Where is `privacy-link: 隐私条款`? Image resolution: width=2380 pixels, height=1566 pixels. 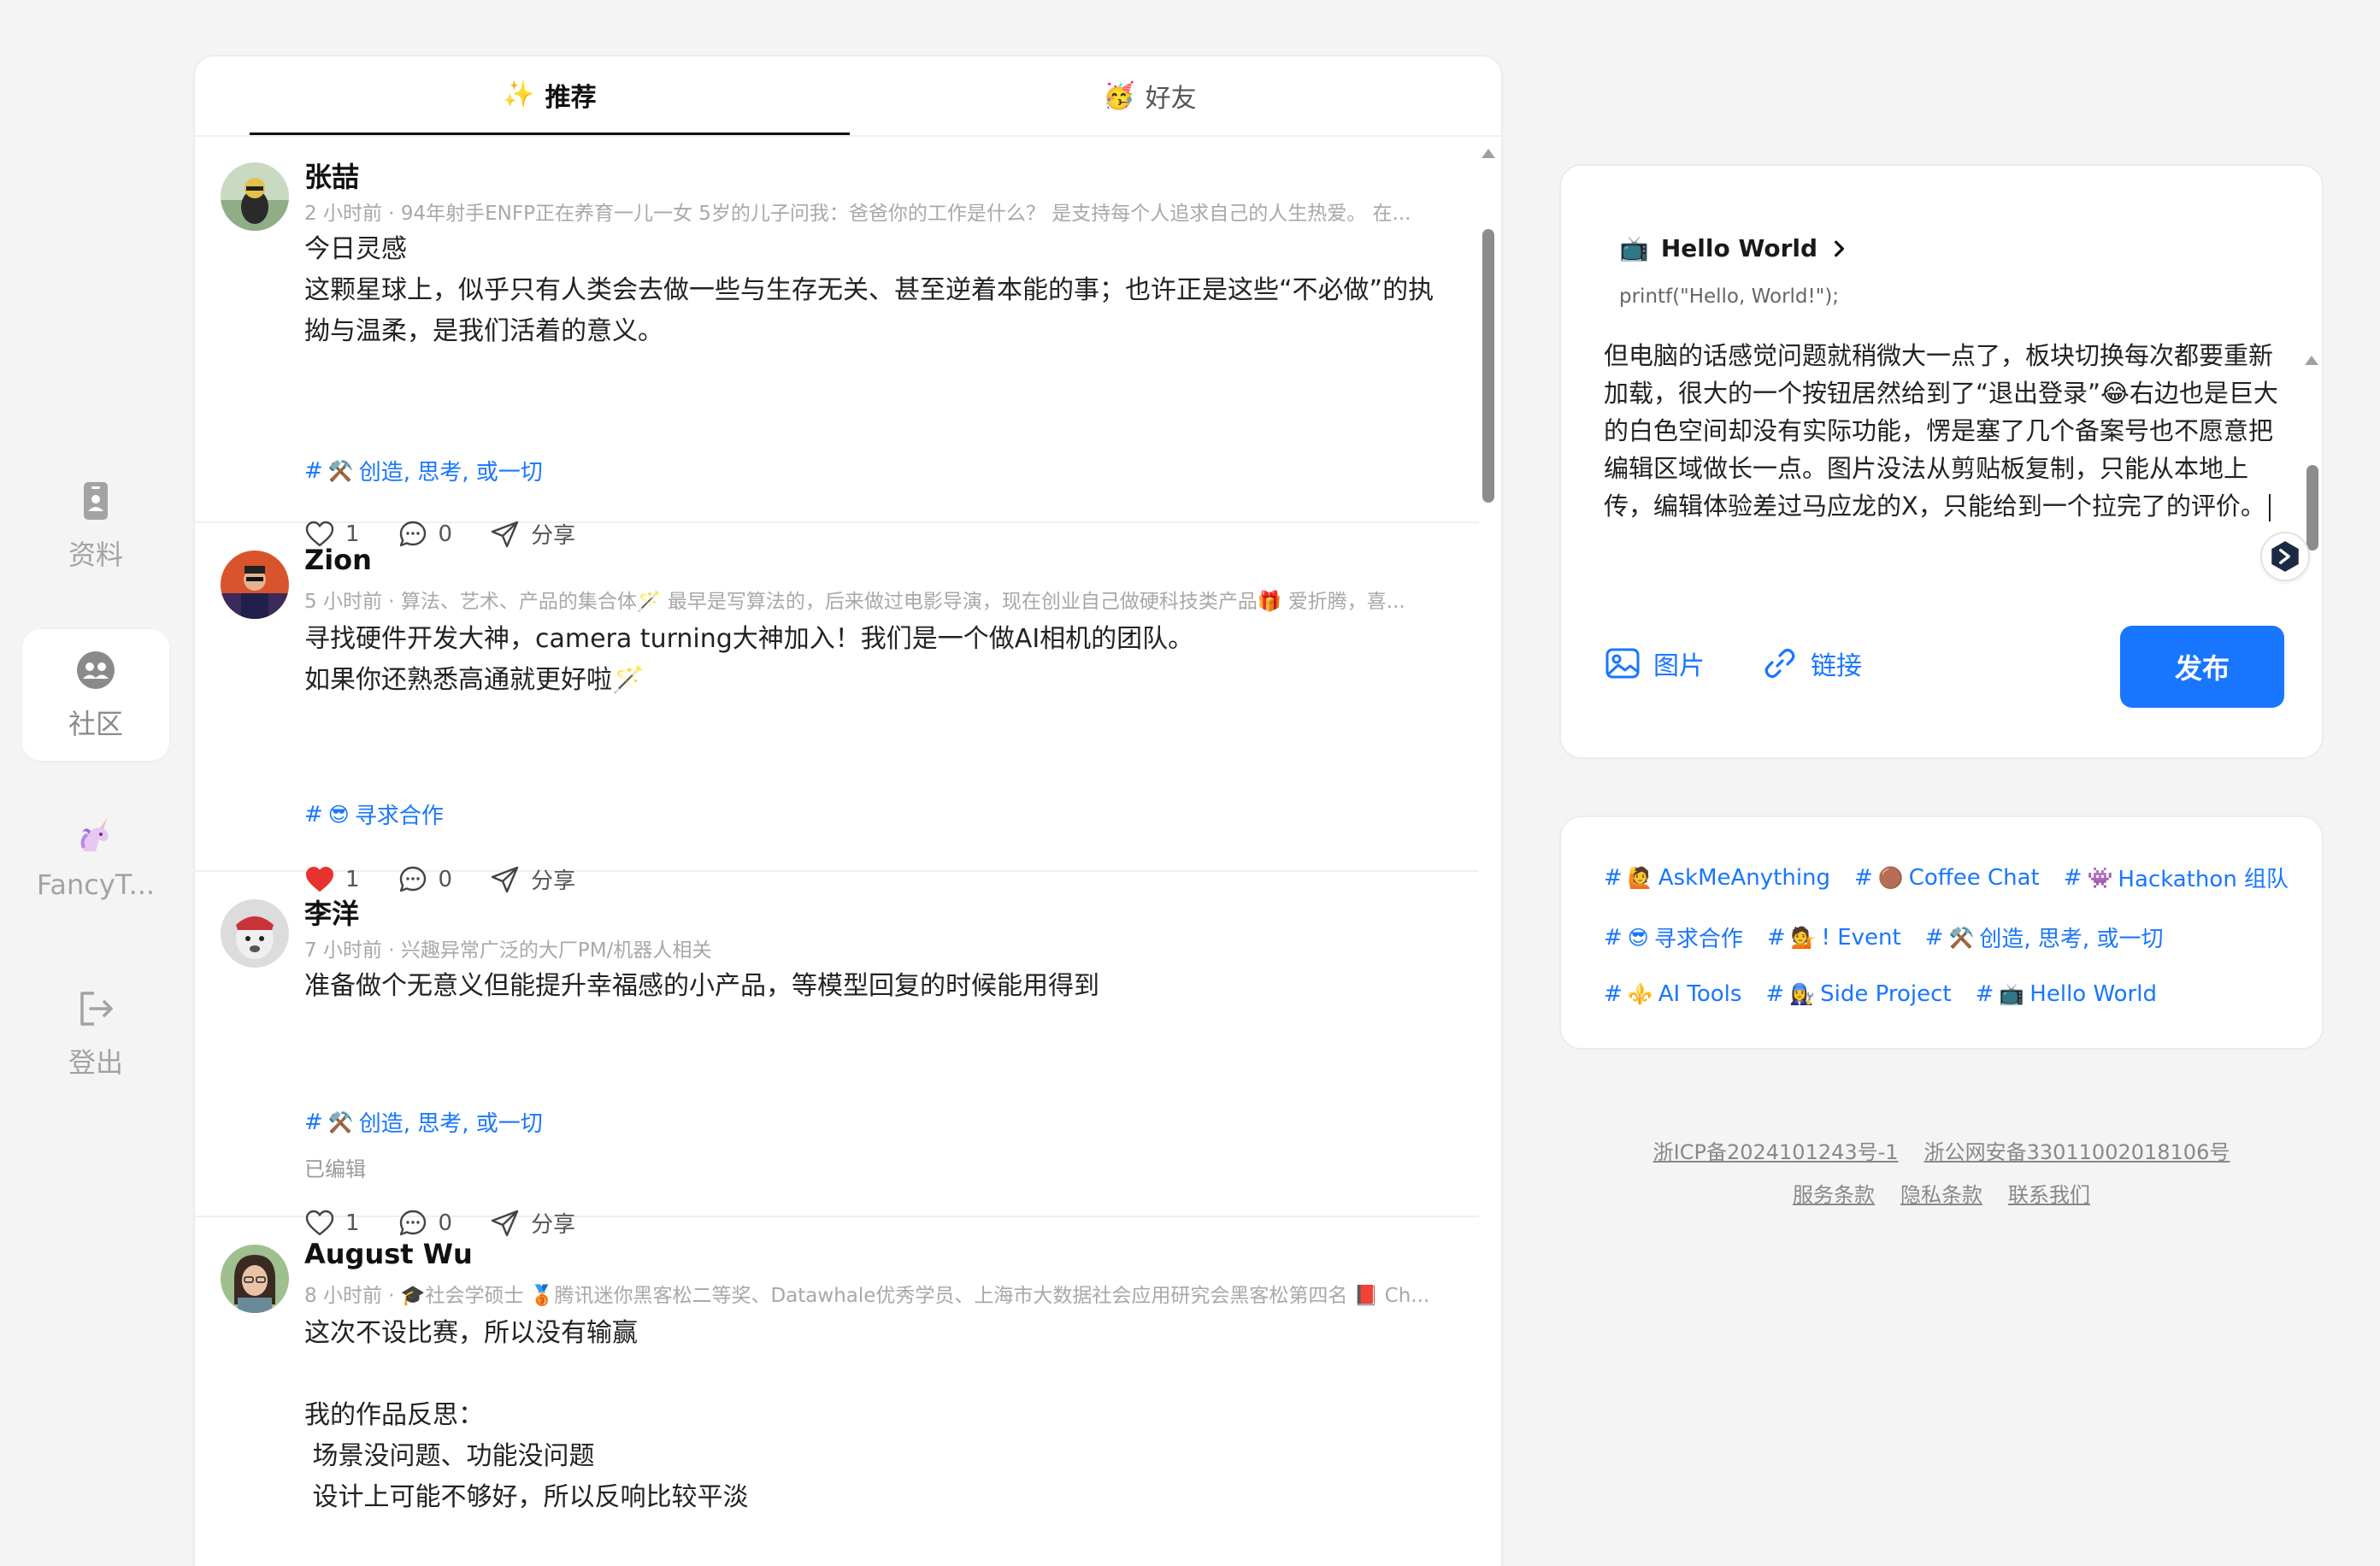 privacy-link: 隐私条款 is located at coordinates (1941, 1193).